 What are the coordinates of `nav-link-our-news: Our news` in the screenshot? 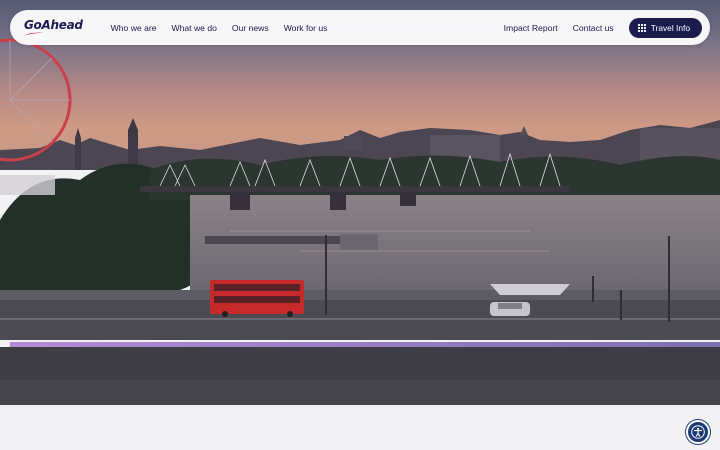 It's located at (250, 28).